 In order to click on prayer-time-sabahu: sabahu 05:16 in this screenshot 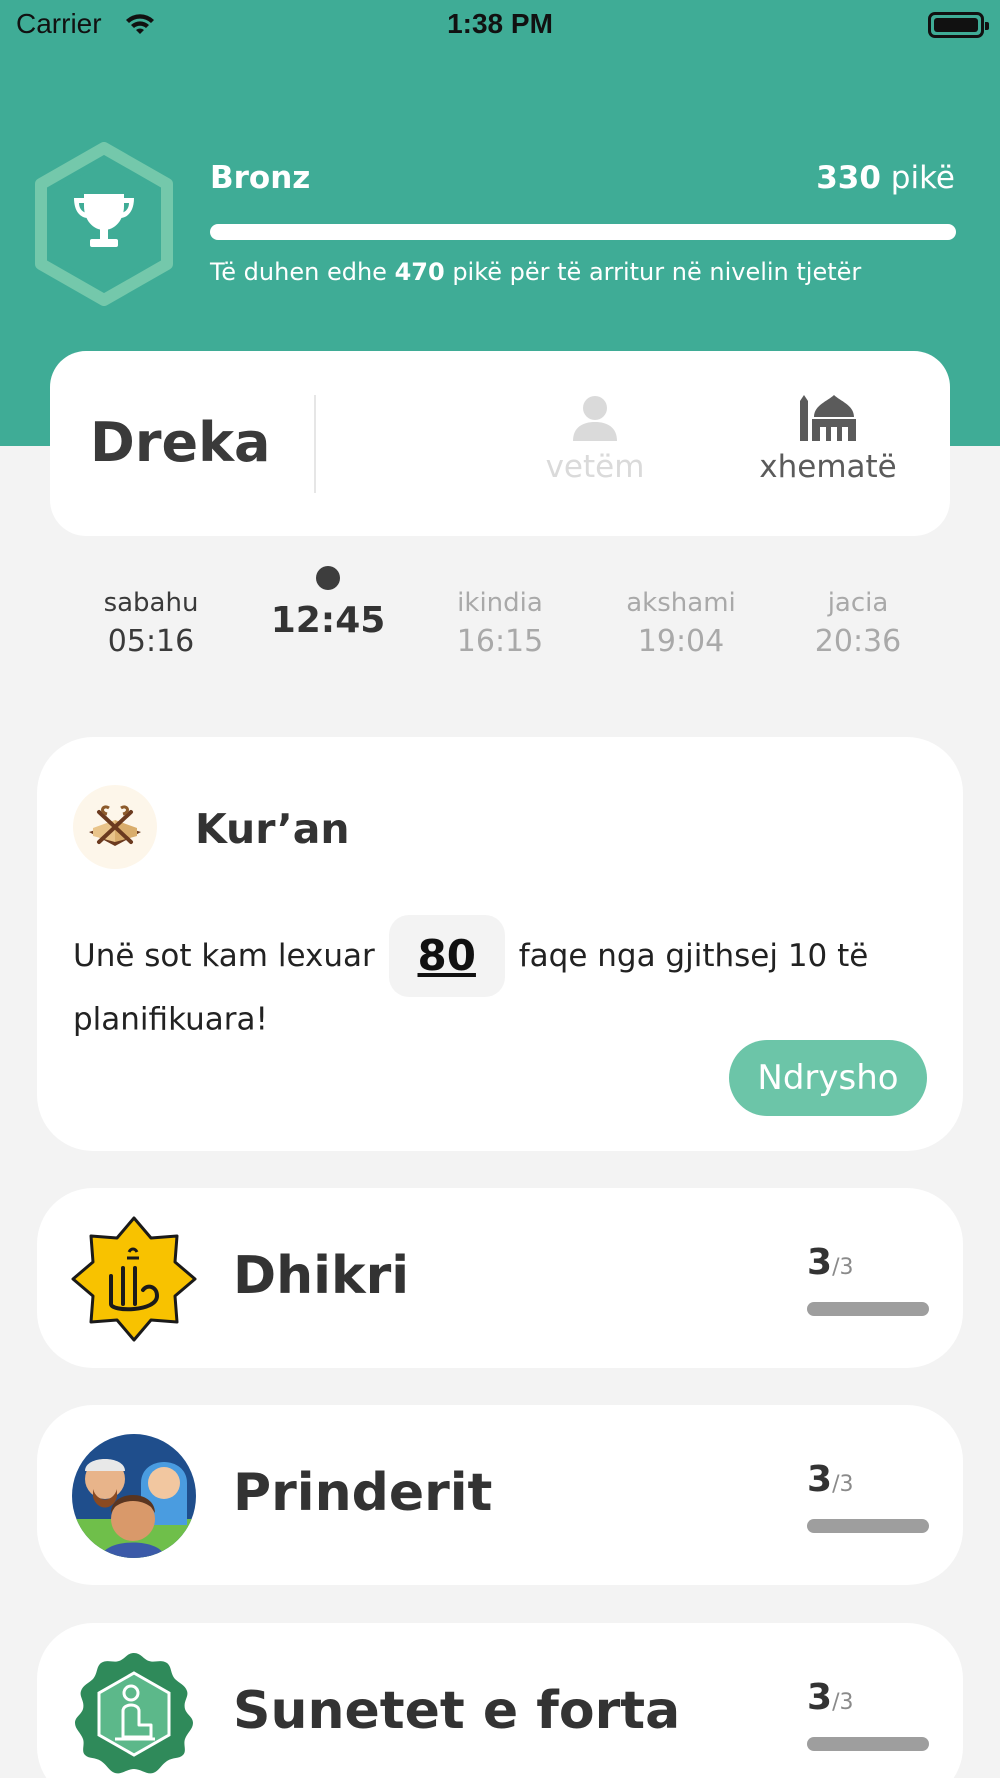, I will do `click(151, 609)`.